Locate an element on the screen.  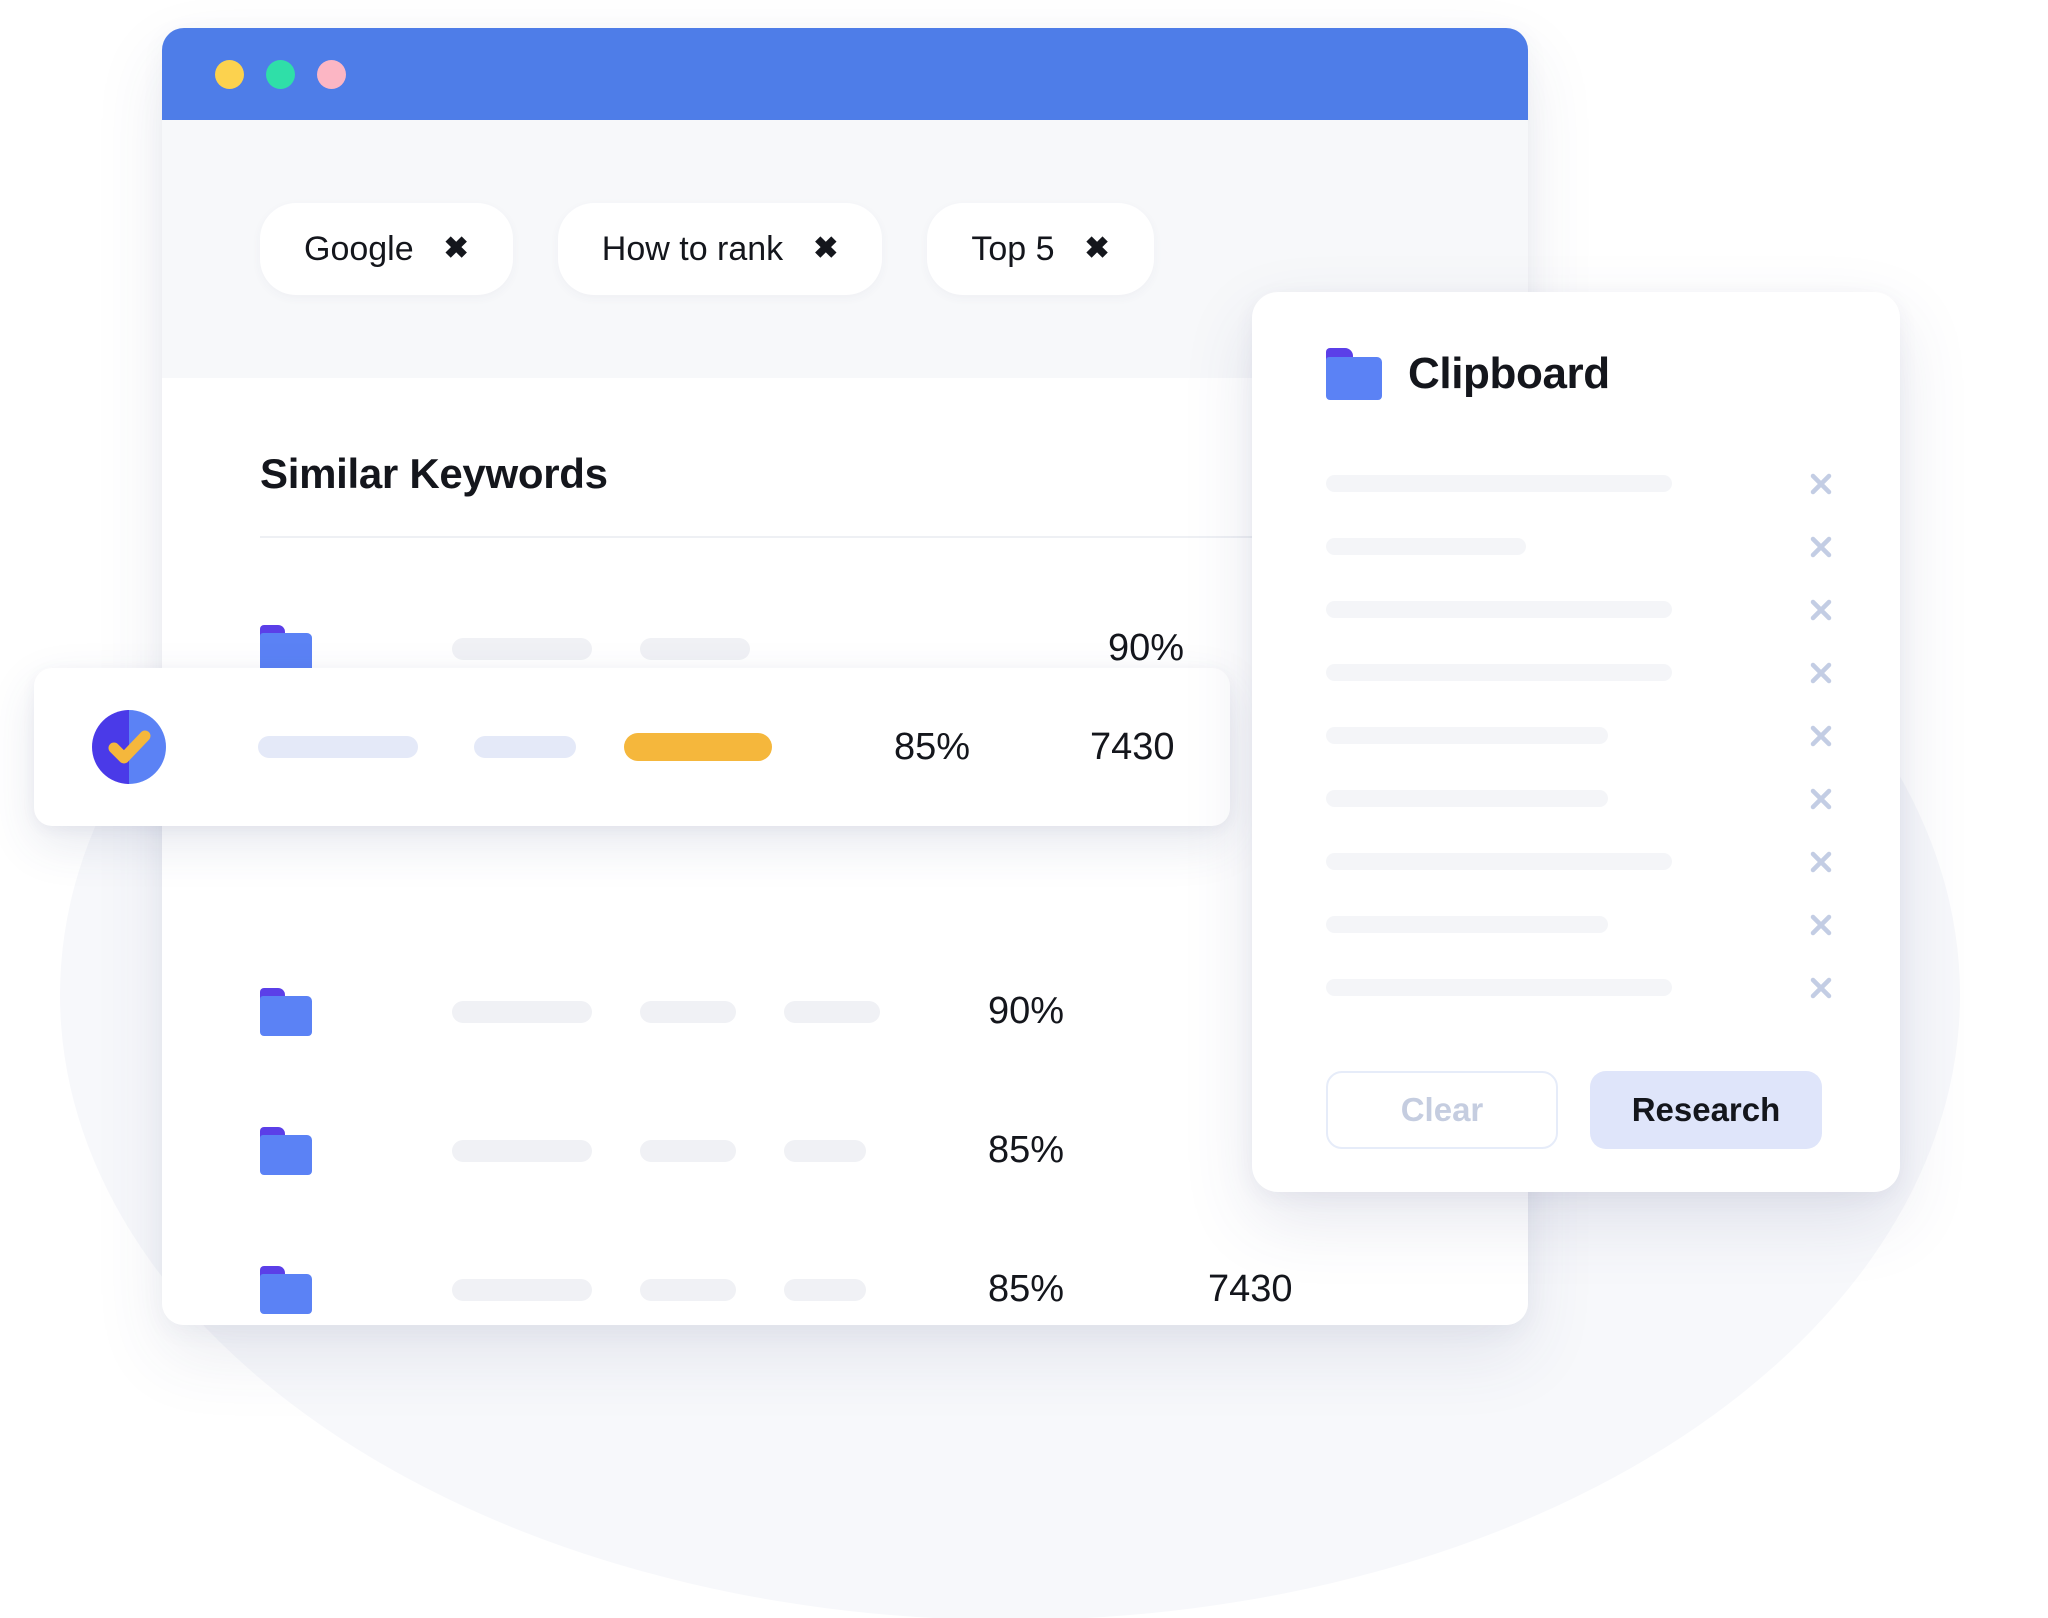
chip-google: Google ✖ is located at coordinates (386, 249).